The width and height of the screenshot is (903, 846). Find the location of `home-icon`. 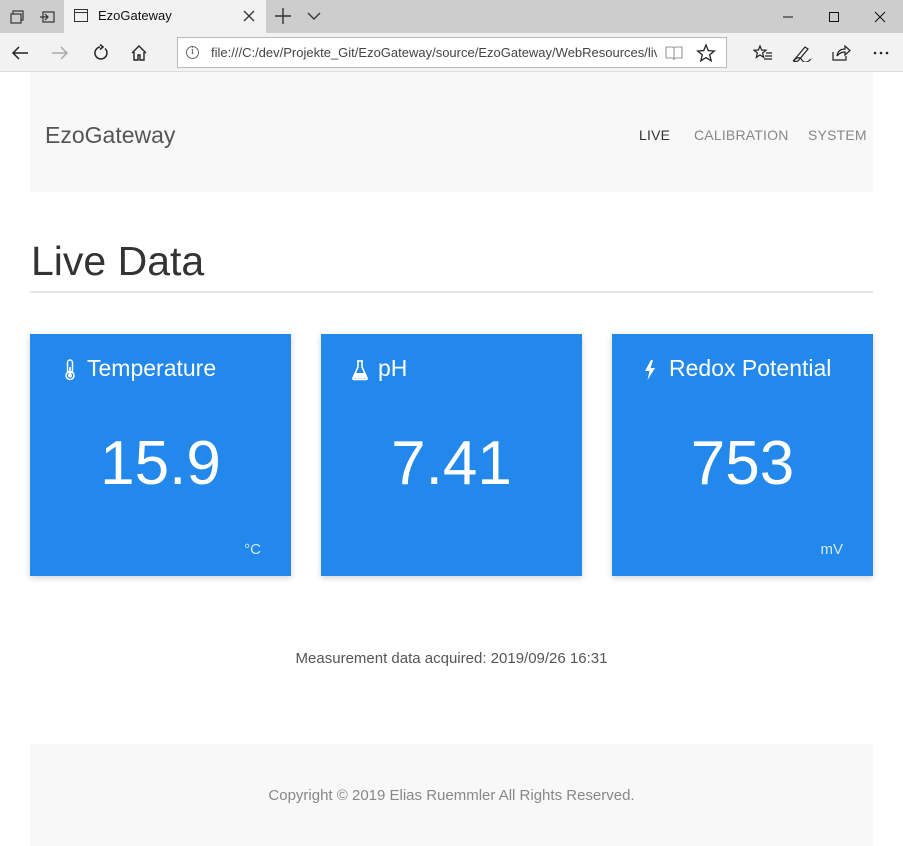

home-icon is located at coordinates (139, 53).